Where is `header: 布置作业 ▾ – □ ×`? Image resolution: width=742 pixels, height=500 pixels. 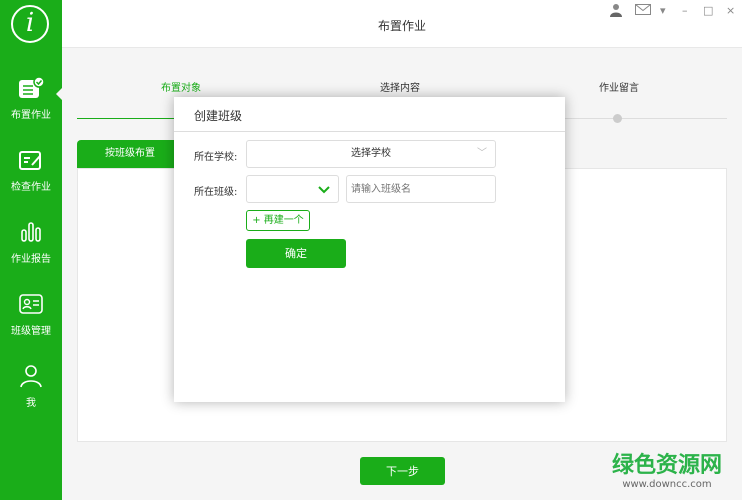 header: 布置作业 ▾ – □ × is located at coordinates (402, 24).